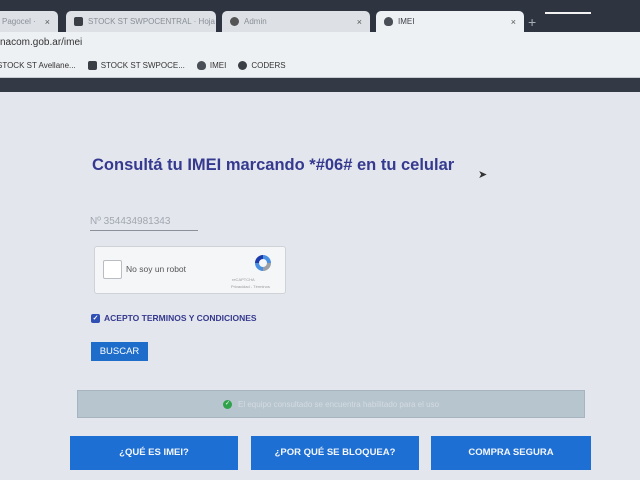 This screenshot has width=640, height=480. I want to click on bookmark-item: IMEI, so click(211, 65).